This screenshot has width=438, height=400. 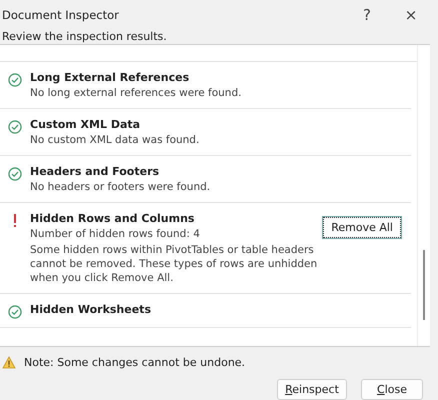 What do you see at coordinates (95, 171) in the screenshot?
I see `result-title: Headers and Footers` at bounding box center [95, 171].